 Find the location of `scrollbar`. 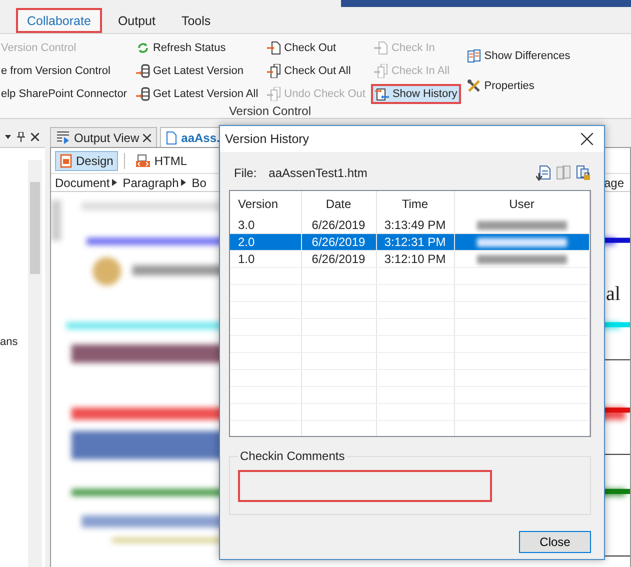

scrollbar is located at coordinates (35, 363).